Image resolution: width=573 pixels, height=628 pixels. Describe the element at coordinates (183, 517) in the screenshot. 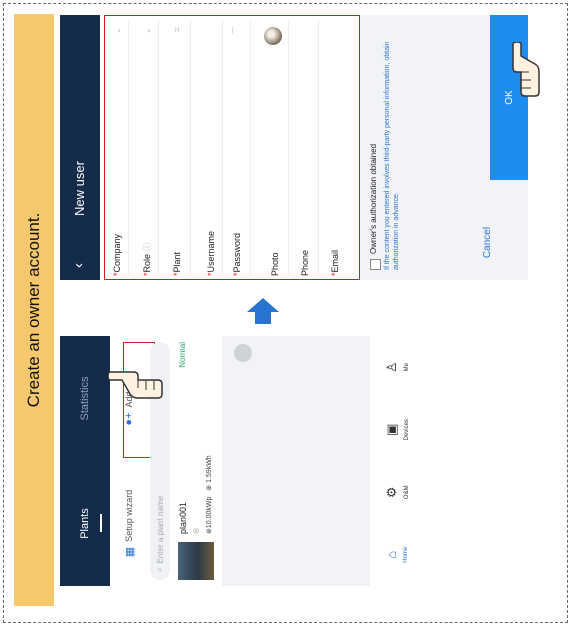

I see `plant-name: plan001` at that location.